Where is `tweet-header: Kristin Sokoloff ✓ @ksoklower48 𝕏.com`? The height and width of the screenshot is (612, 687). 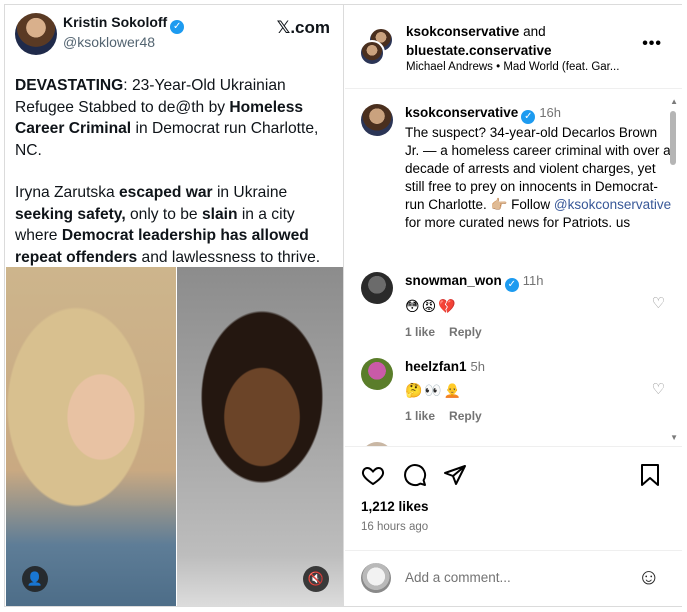 tweet-header: Kristin Sokoloff ✓ @ksoklower48 𝕏.com is located at coordinates (174, 35).